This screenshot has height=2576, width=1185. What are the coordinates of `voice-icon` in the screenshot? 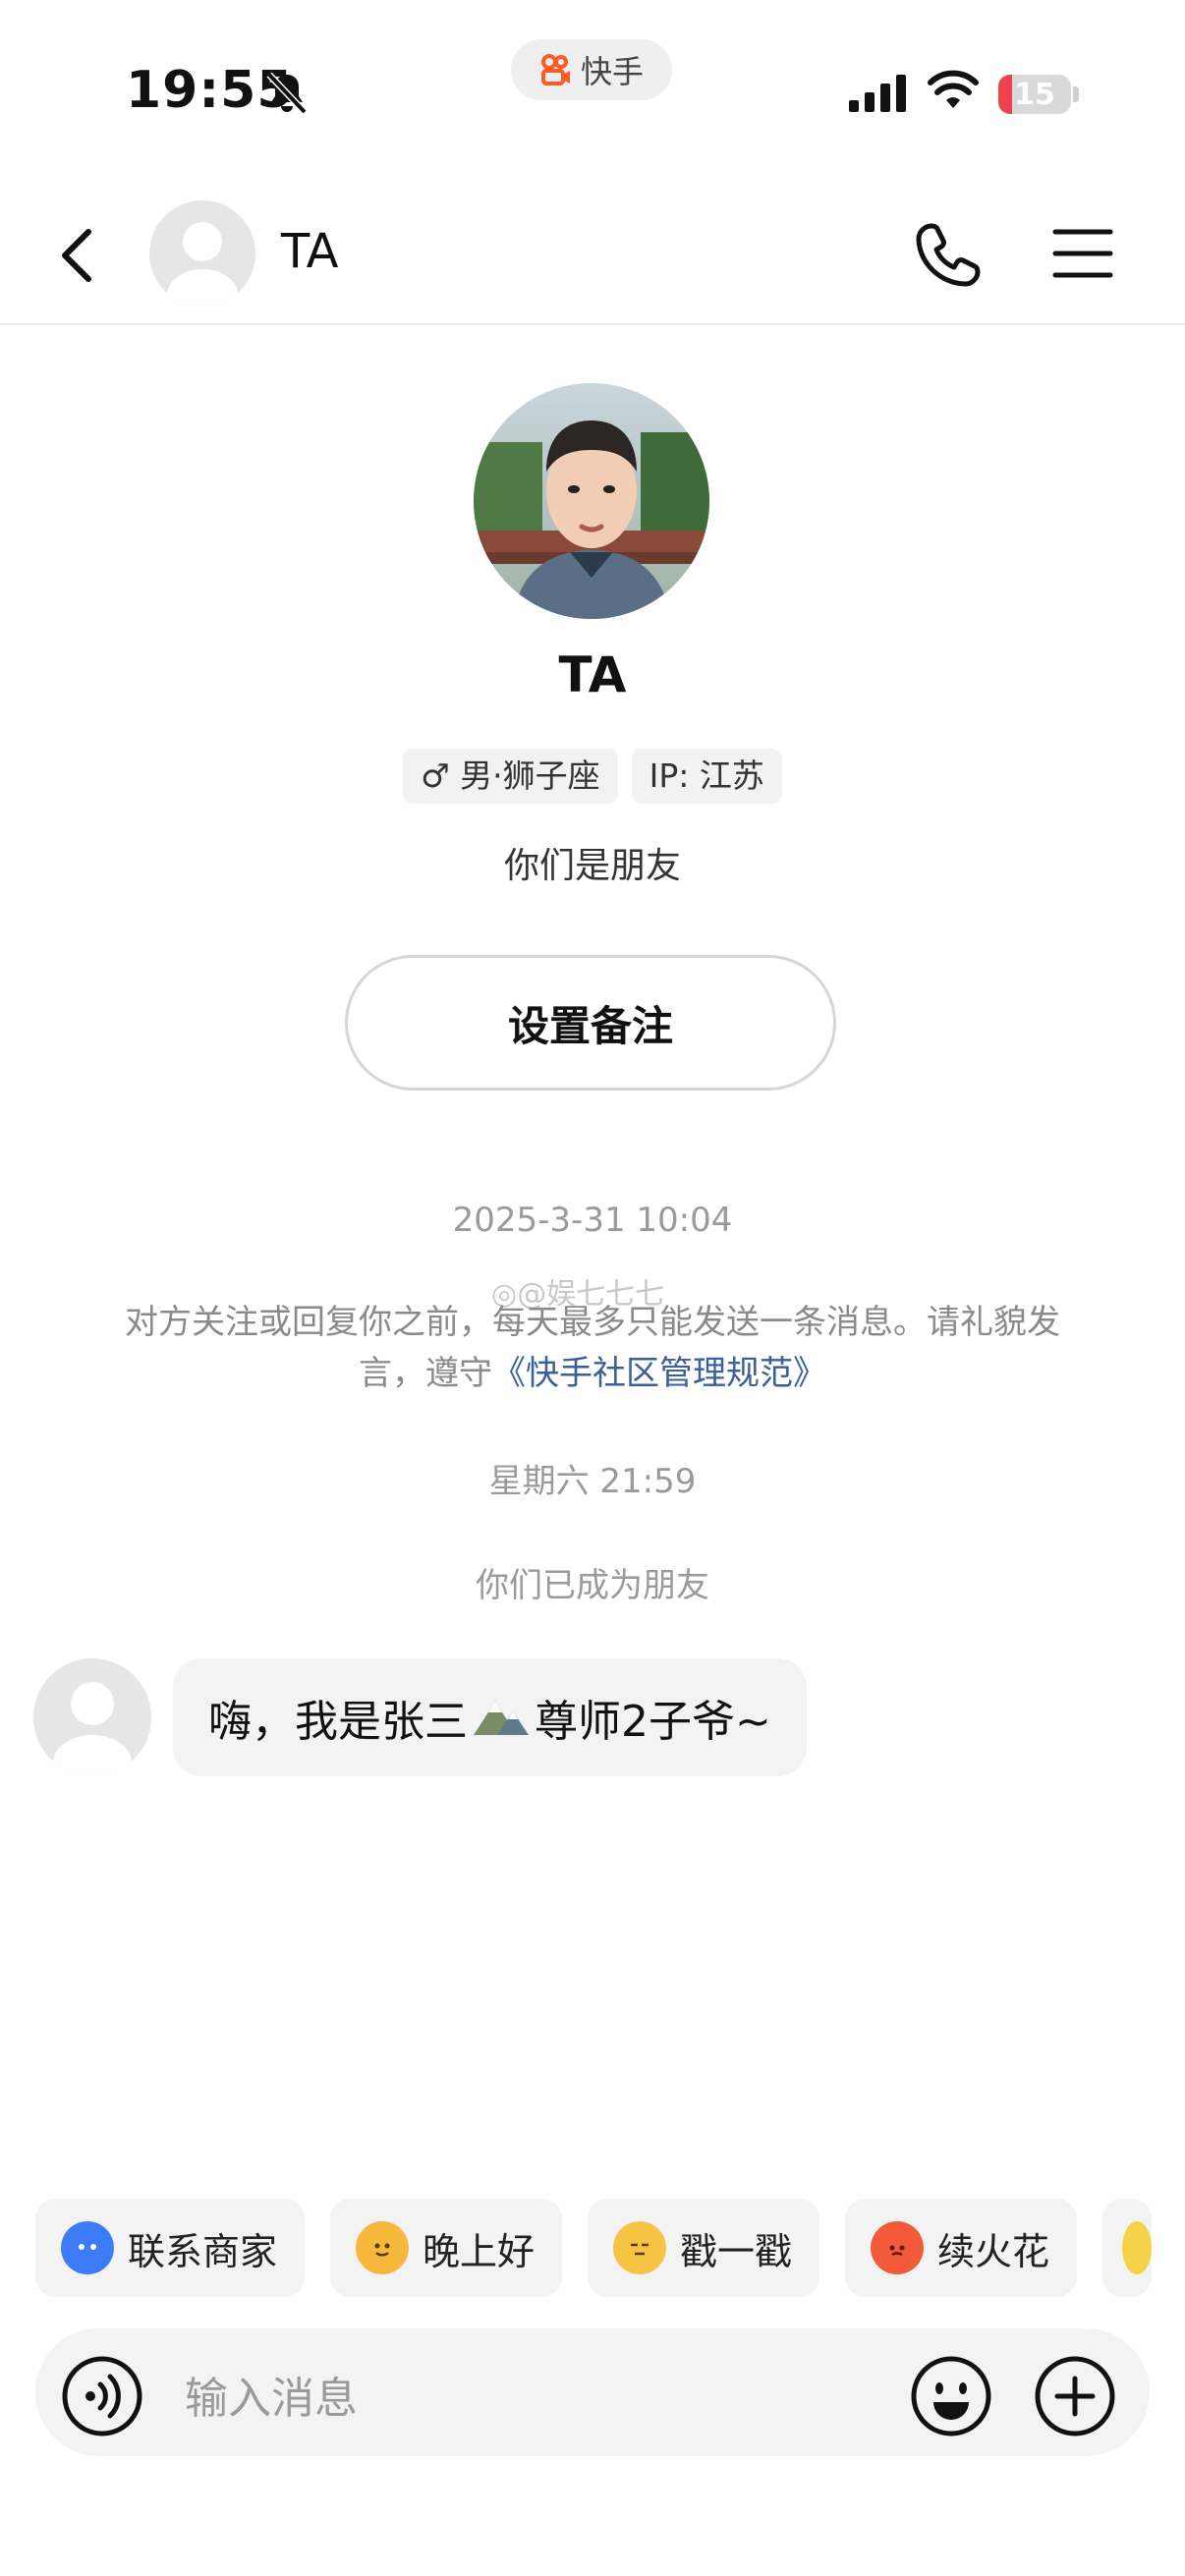 It's located at (102, 2396).